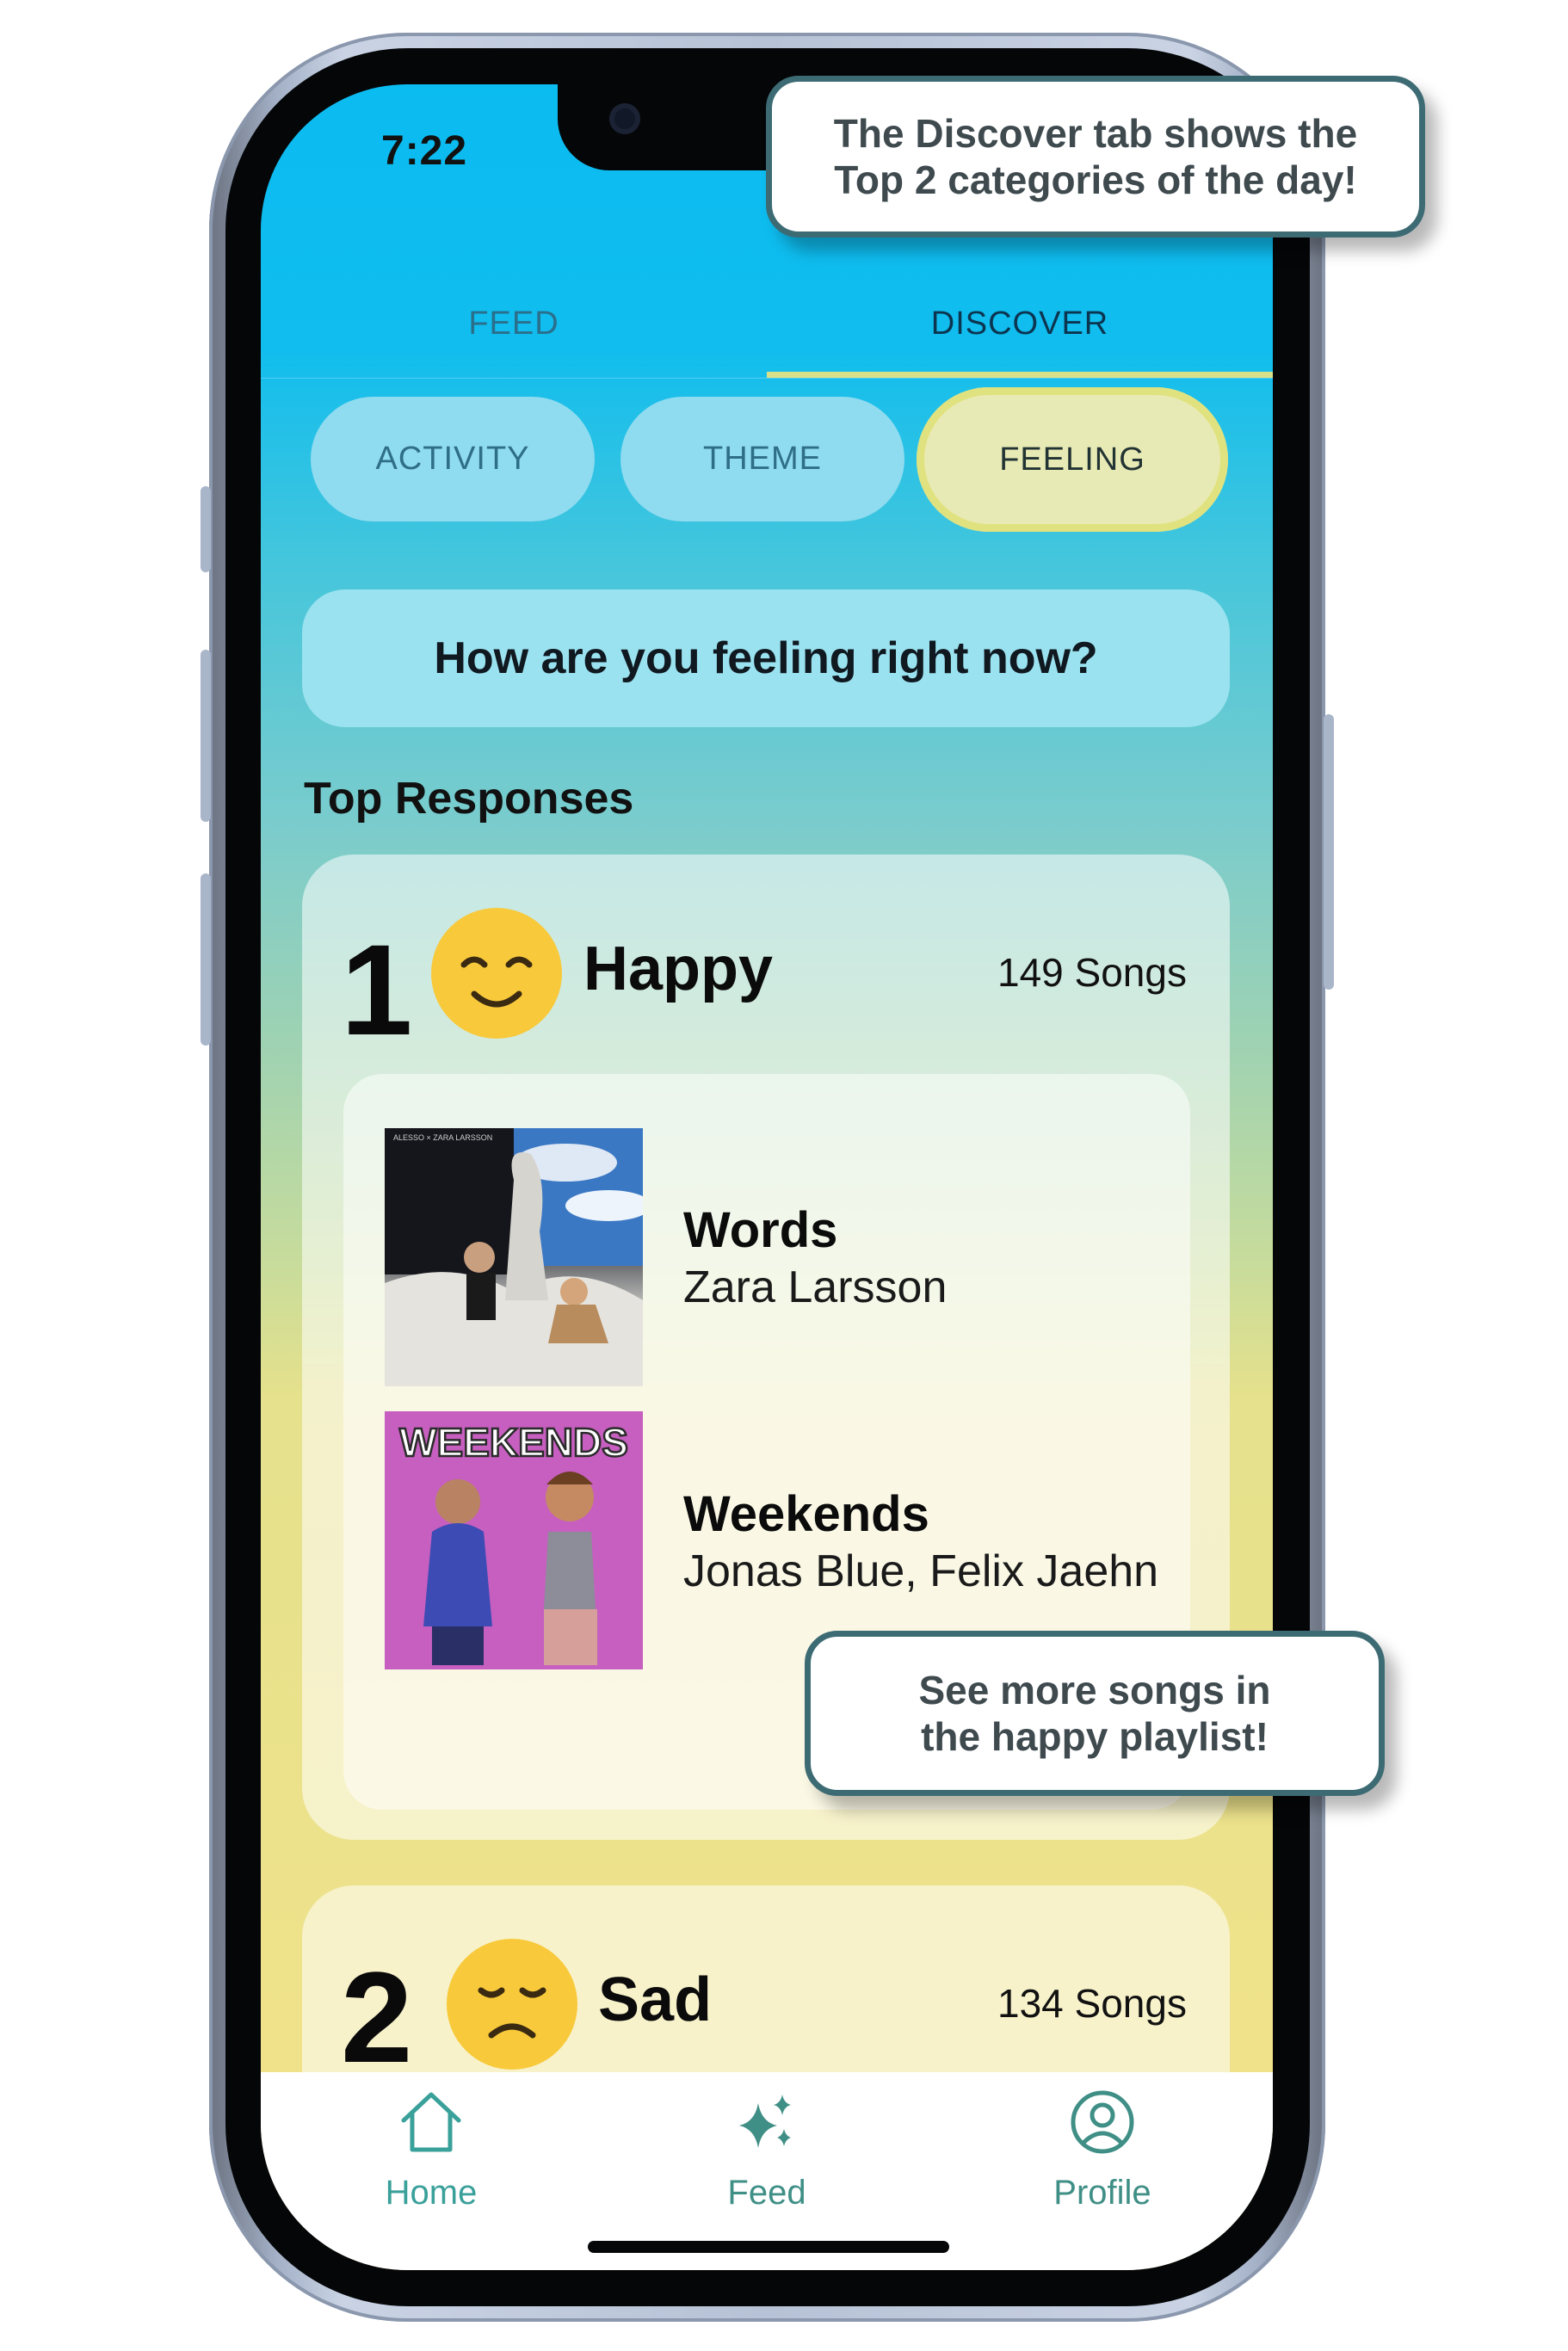  What do you see at coordinates (1094, 1690) in the screenshot?
I see `callout-playlist-line1: See more songs in` at bounding box center [1094, 1690].